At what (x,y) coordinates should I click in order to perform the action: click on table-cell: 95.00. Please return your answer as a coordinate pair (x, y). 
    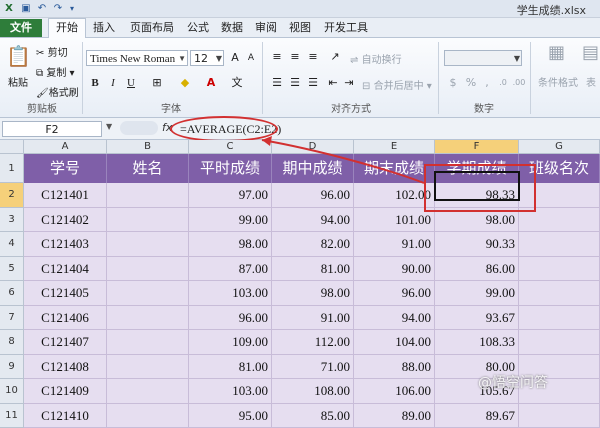
    Looking at the image, I should click on (230, 416).